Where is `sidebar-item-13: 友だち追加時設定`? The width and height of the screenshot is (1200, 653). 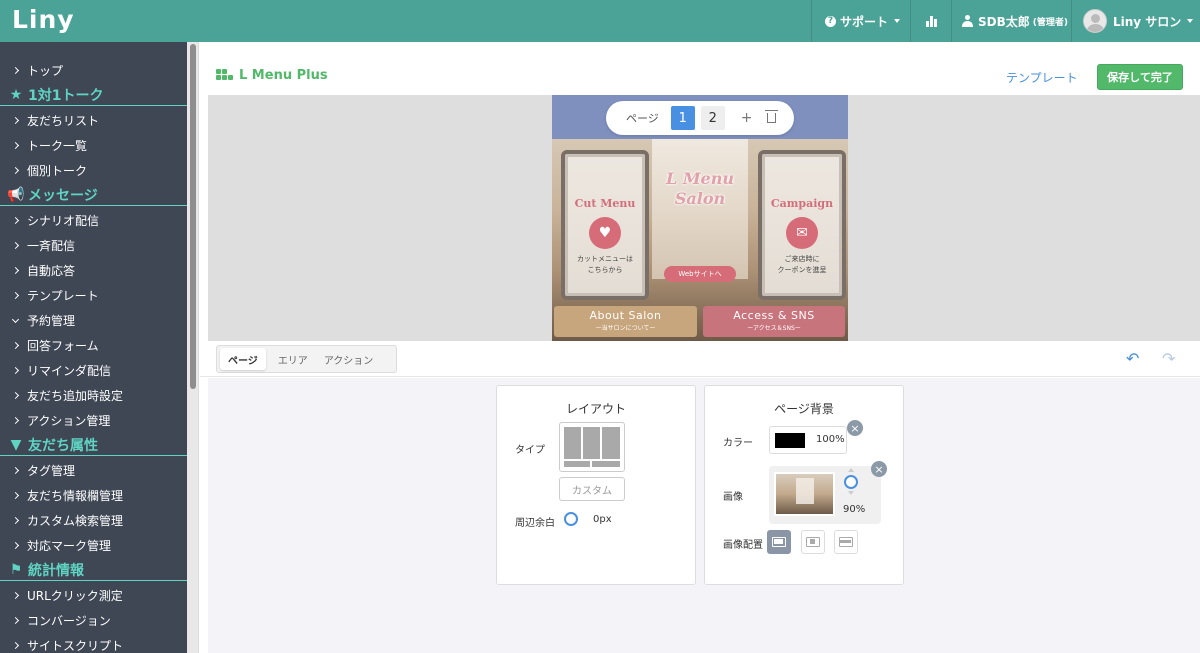
sidebar-item-13: 友だち追加時設定 is located at coordinates (93, 395).